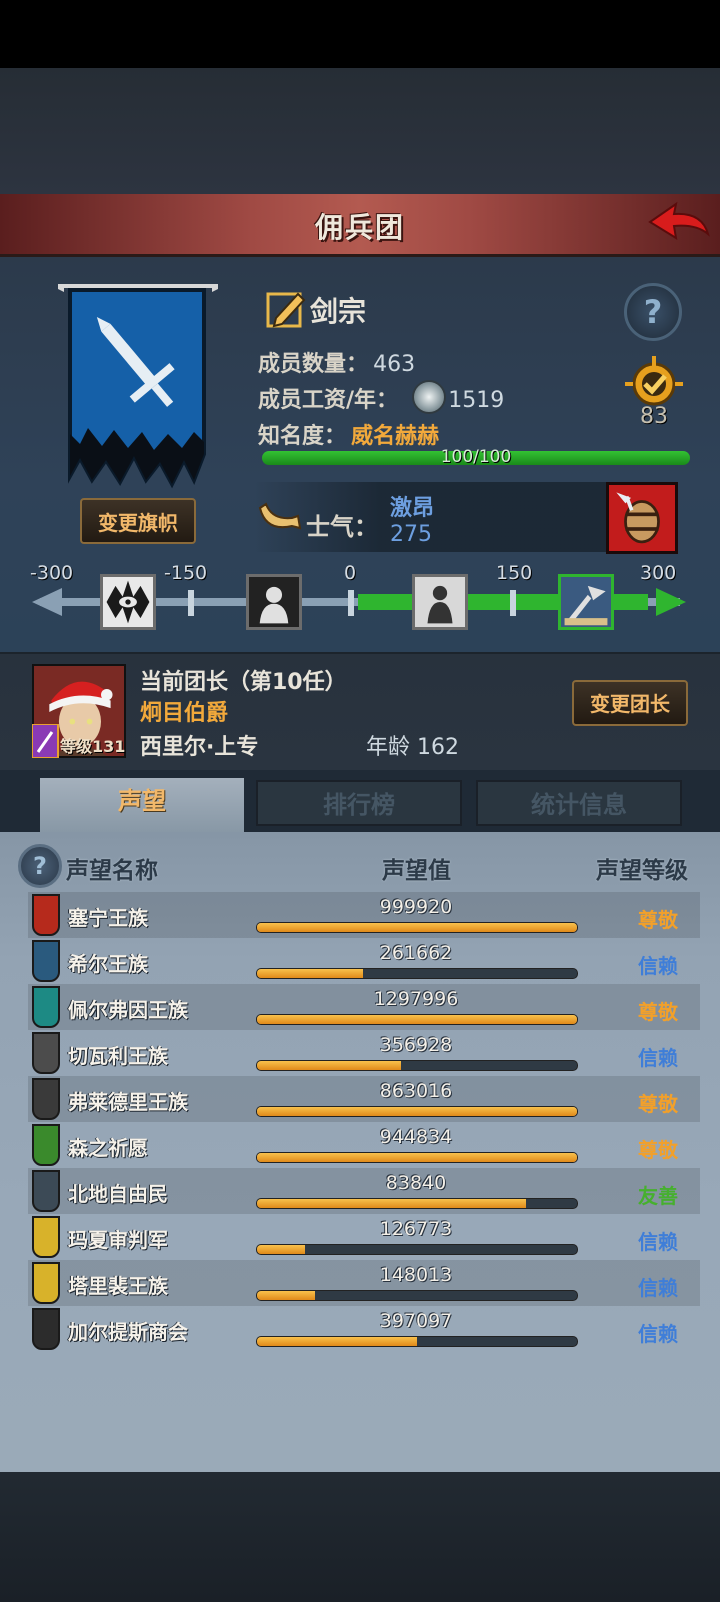 The image size is (720, 1602). I want to click on reputation-row: 塔里裴王族 148013 信赖, so click(364, 1283).